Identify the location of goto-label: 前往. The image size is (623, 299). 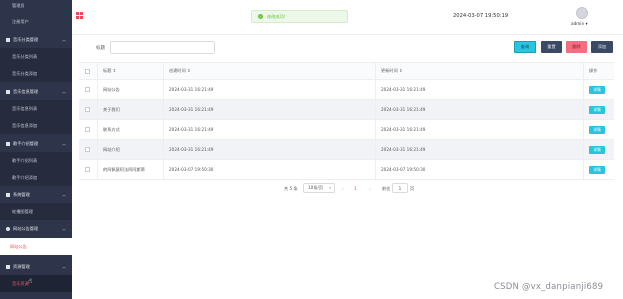
(386, 188).